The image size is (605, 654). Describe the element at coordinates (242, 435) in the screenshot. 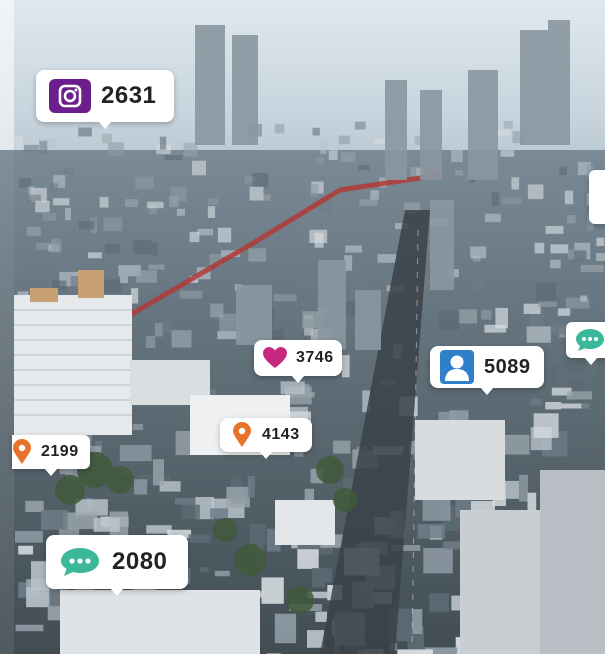

I see `location-pin-icon` at that location.